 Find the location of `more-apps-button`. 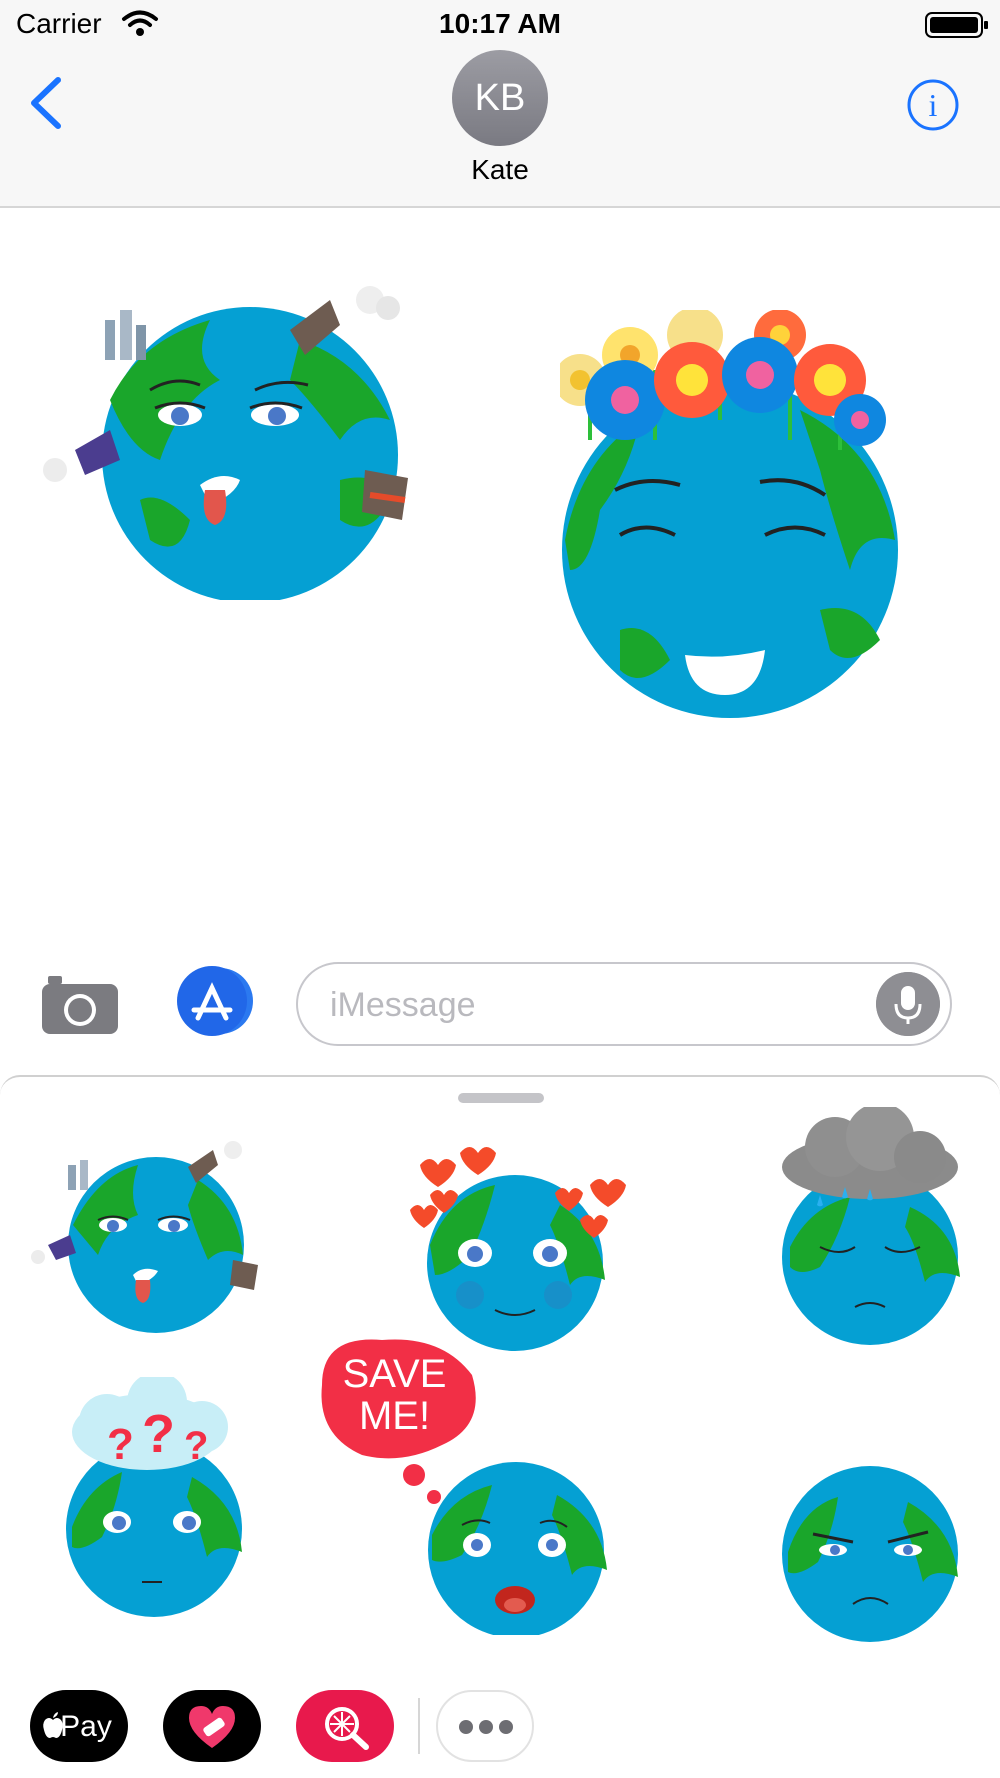

more-apps-button is located at coordinates (485, 1726).